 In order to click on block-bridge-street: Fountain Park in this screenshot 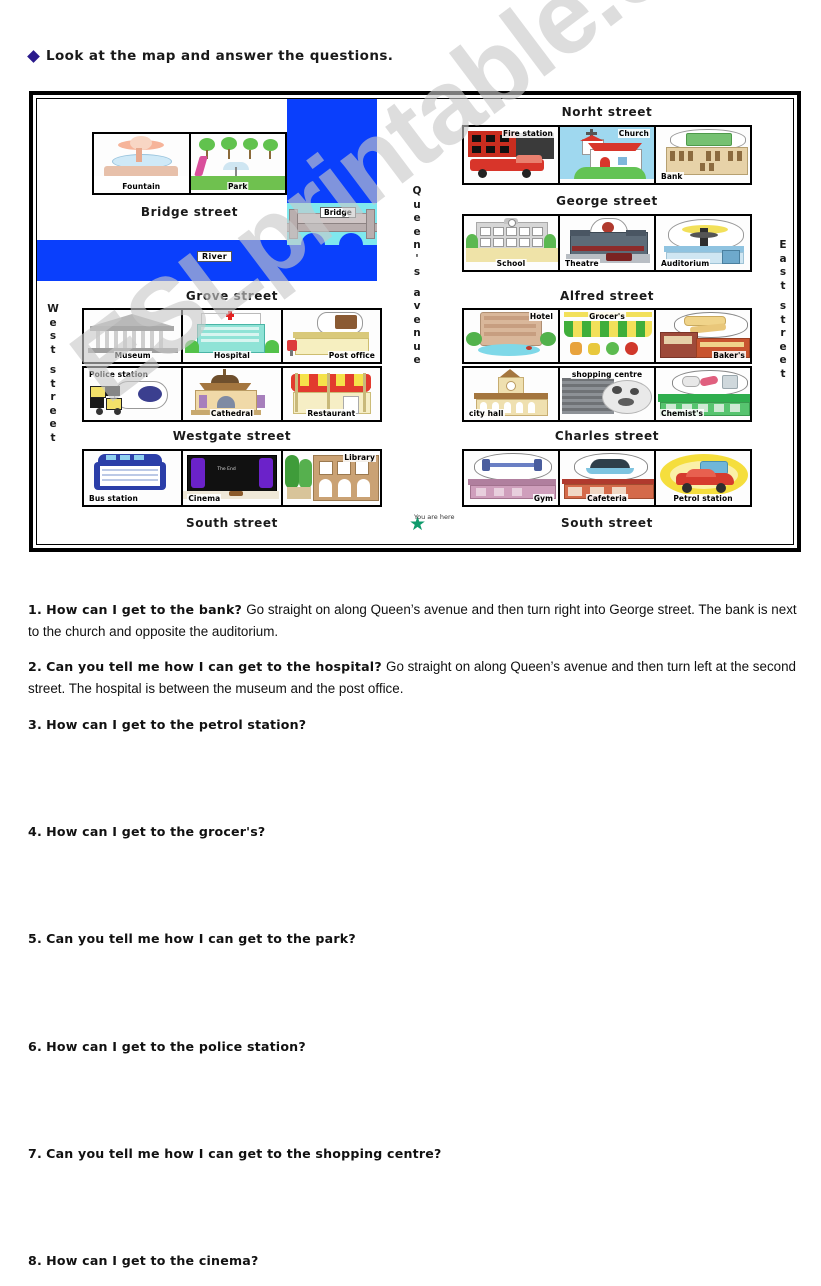, I will do `click(189, 163)`.